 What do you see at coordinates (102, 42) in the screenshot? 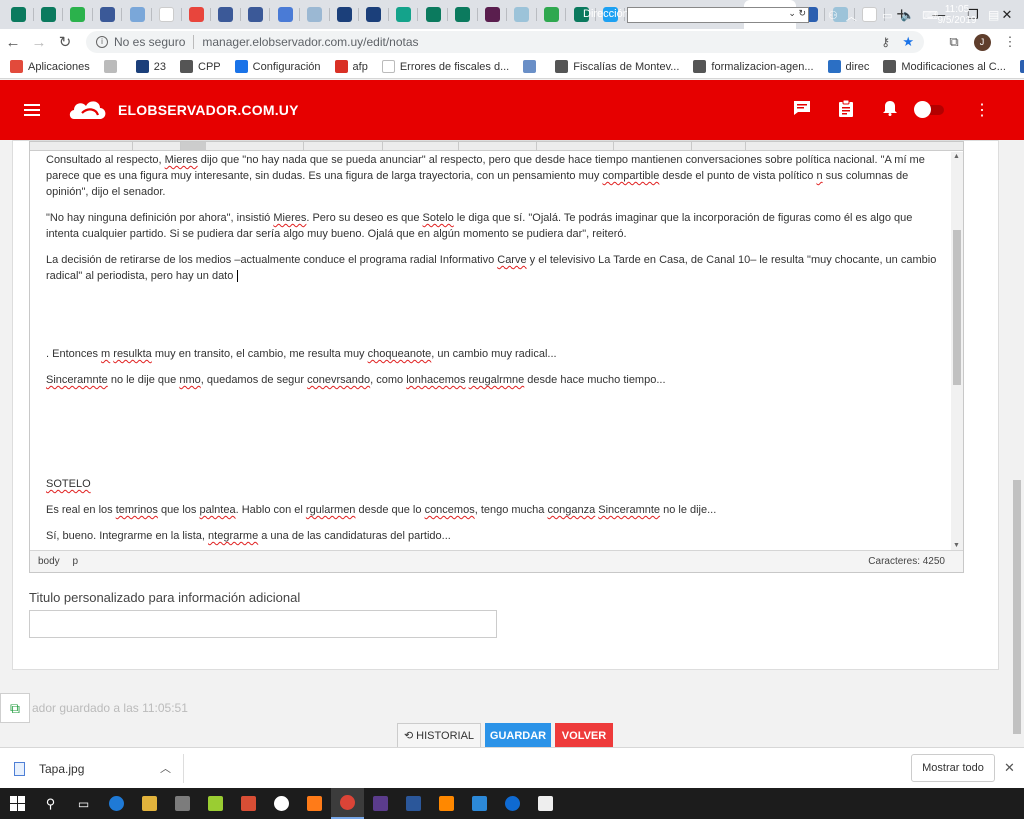
I see `info-icon: i` at bounding box center [102, 42].